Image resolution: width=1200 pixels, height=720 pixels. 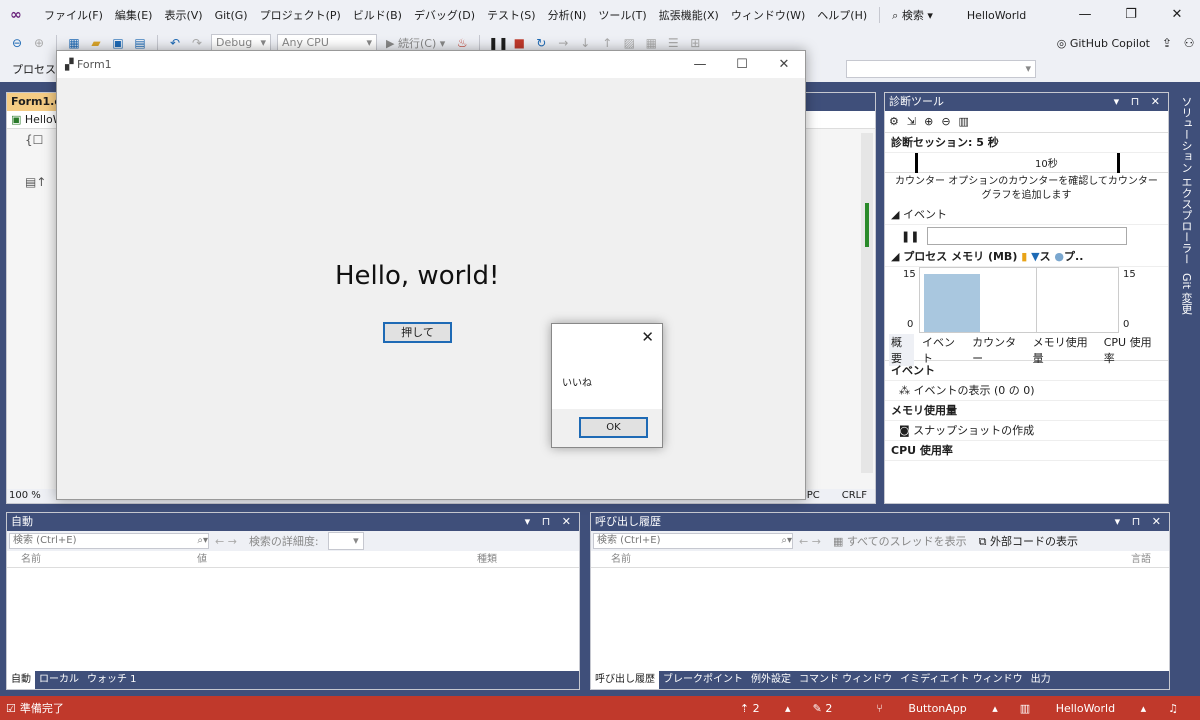 What do you see at coordinates (1035, 256) in the screenshot?
I see `gc-marker-icon: ▼` at bounding box center [1035, 256].